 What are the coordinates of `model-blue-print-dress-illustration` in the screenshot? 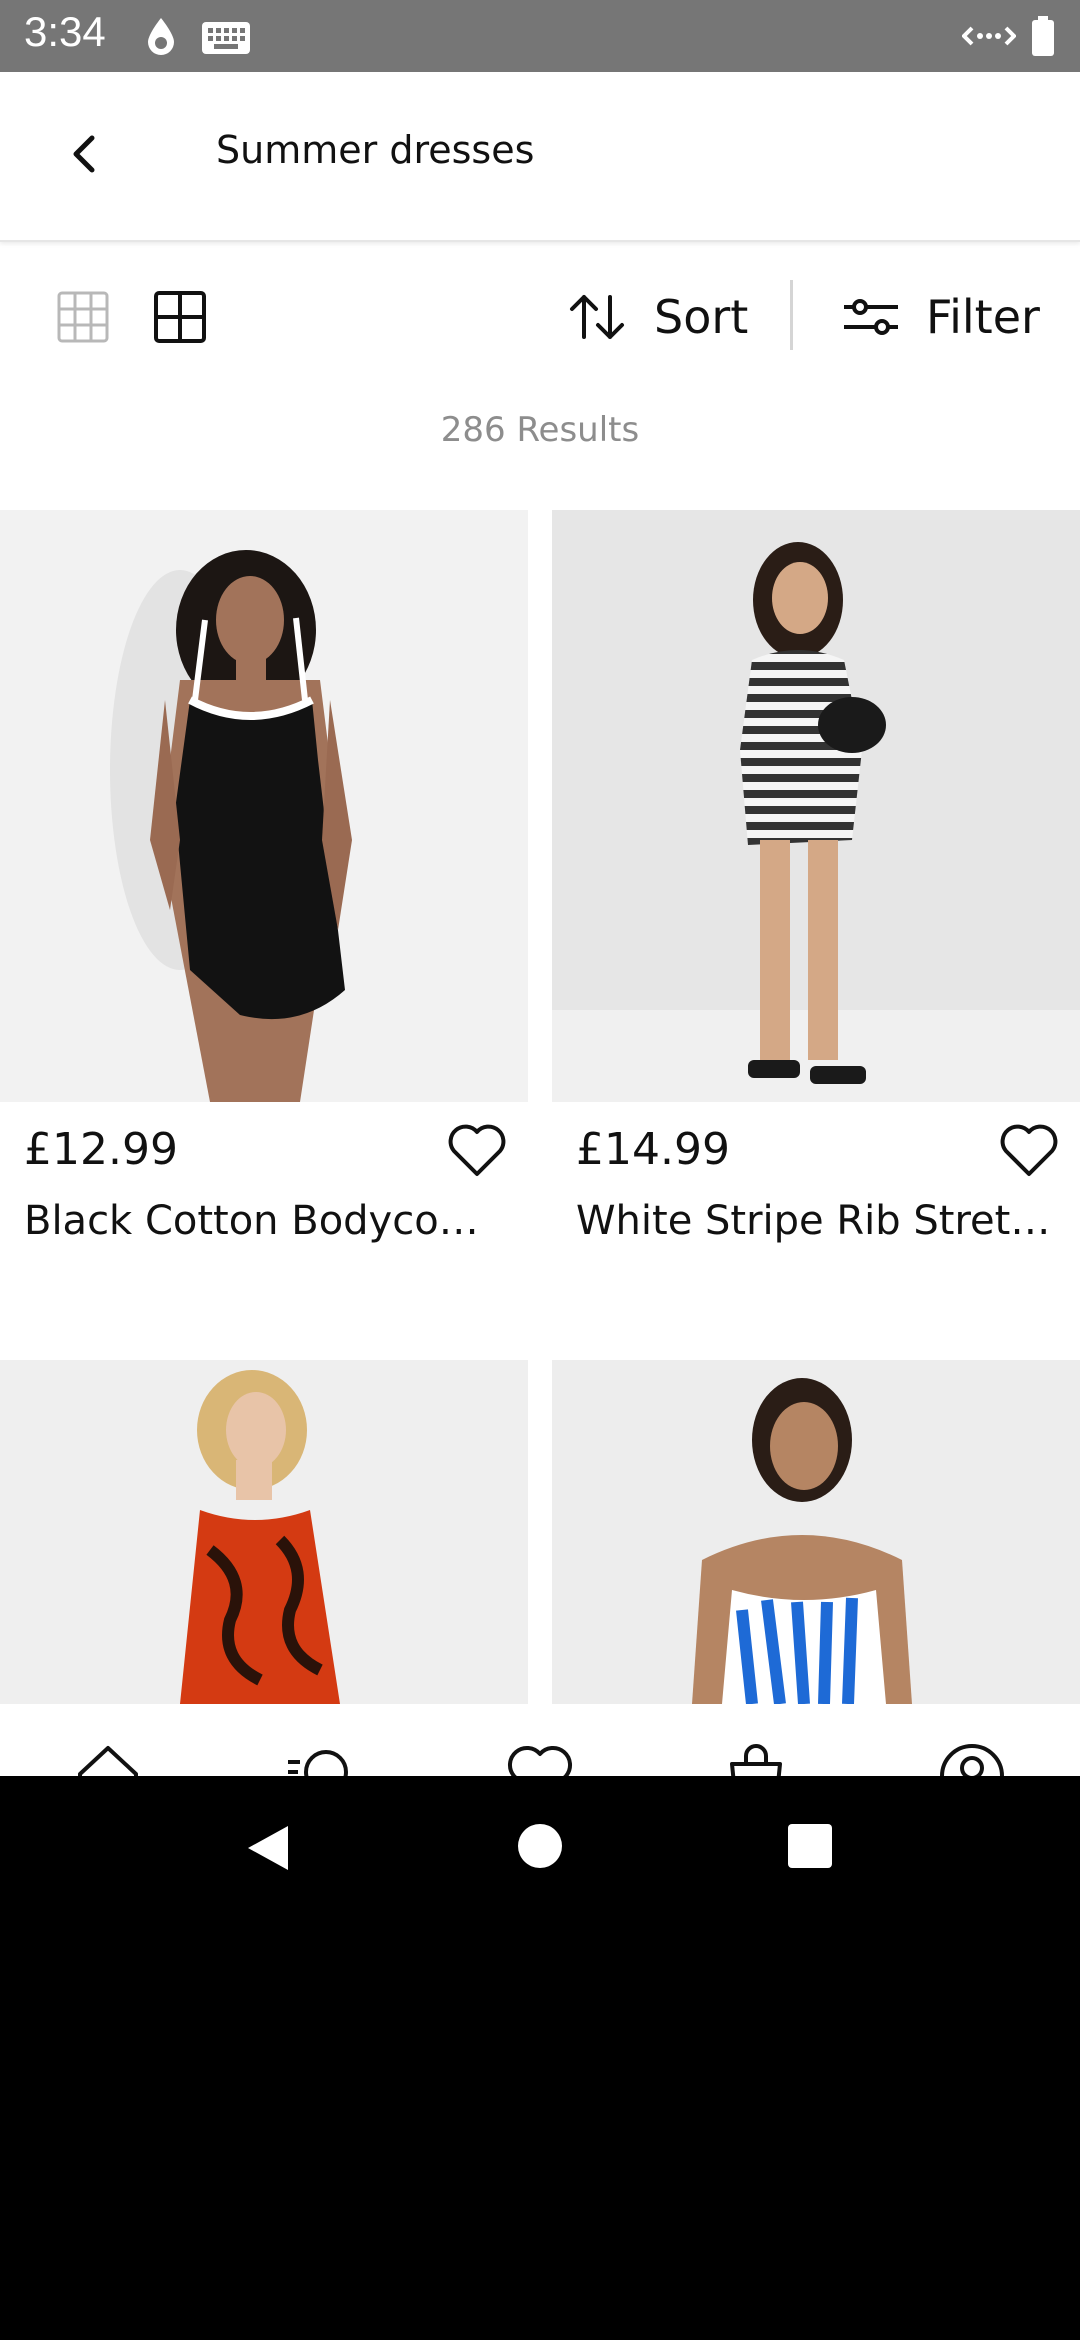 It's located at (816, 1532).